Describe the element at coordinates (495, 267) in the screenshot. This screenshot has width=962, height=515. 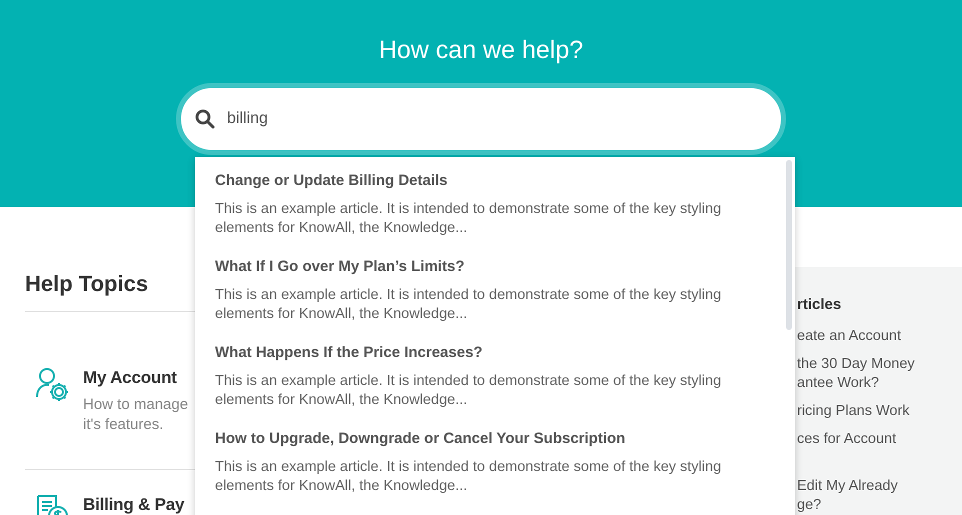
I see `result-title-link: What If I Go over My Plan’s Limits?` at that location.